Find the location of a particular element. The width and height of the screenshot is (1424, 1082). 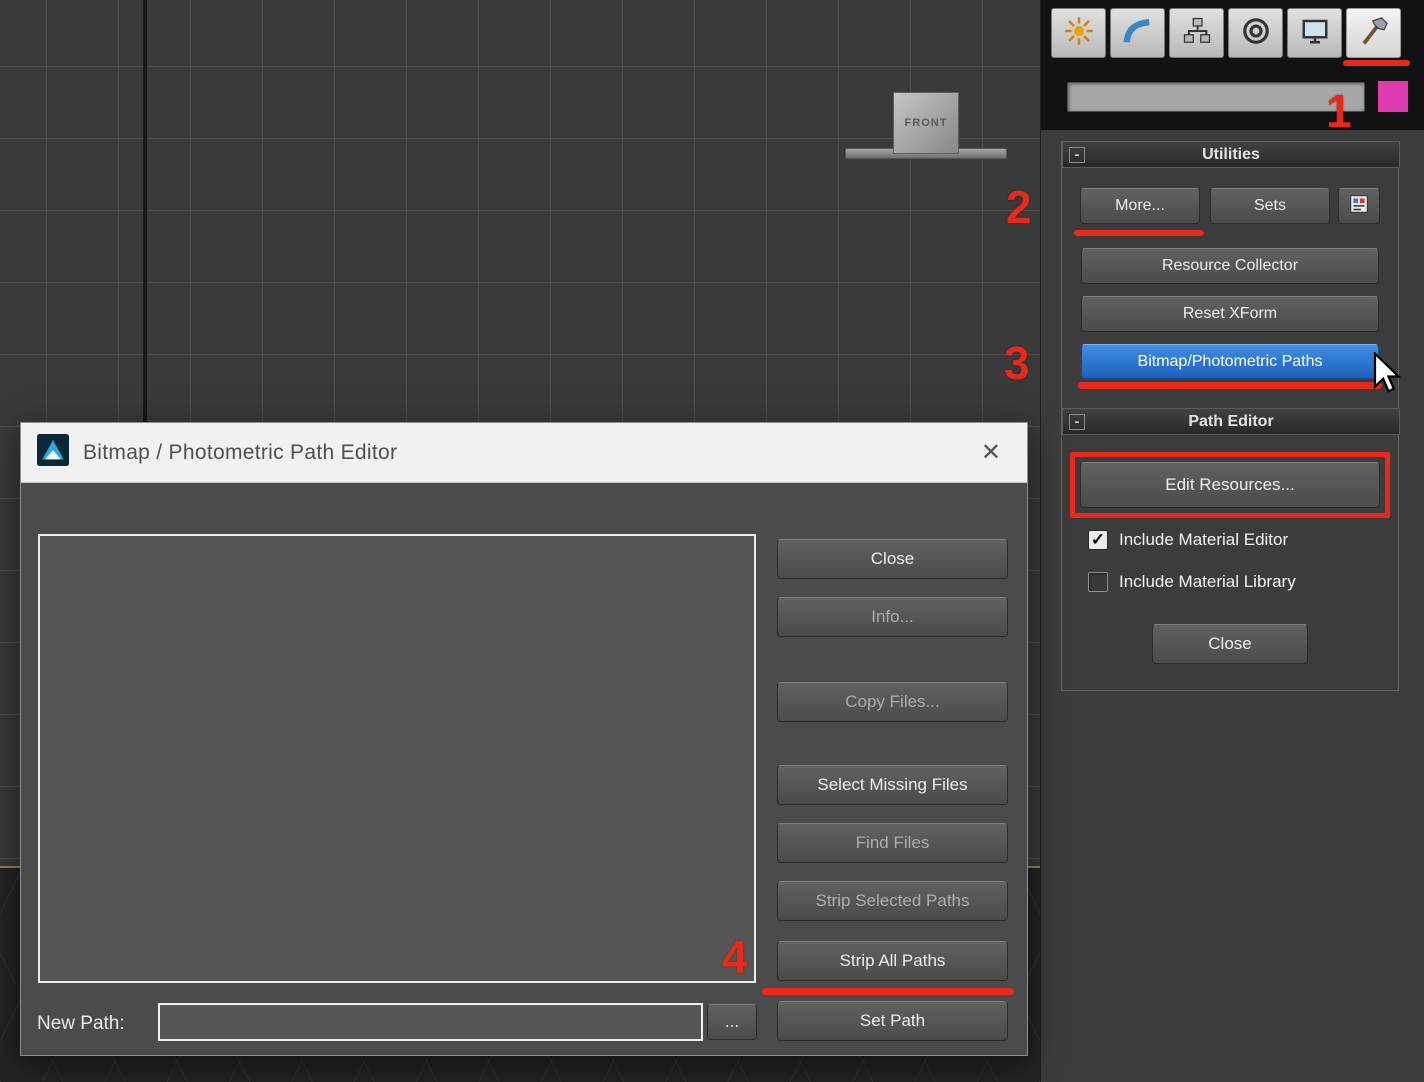

utilities-rollout-header: - Utilities is located at coordinates (1231, 154).